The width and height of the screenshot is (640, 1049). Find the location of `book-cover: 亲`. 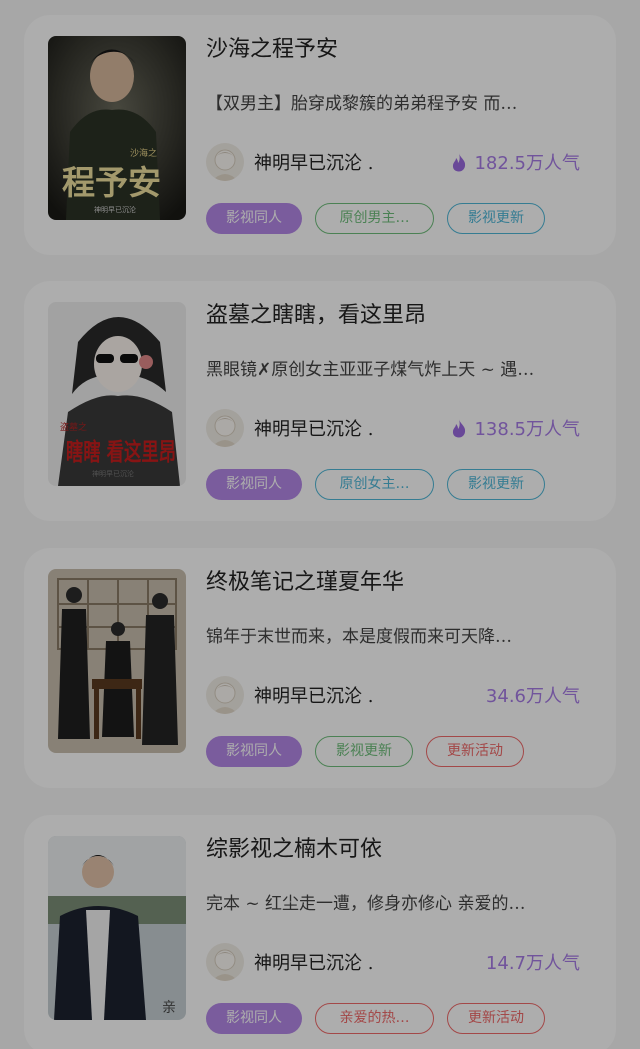

book-cover: 亲 is located at coordinates (117, 928).